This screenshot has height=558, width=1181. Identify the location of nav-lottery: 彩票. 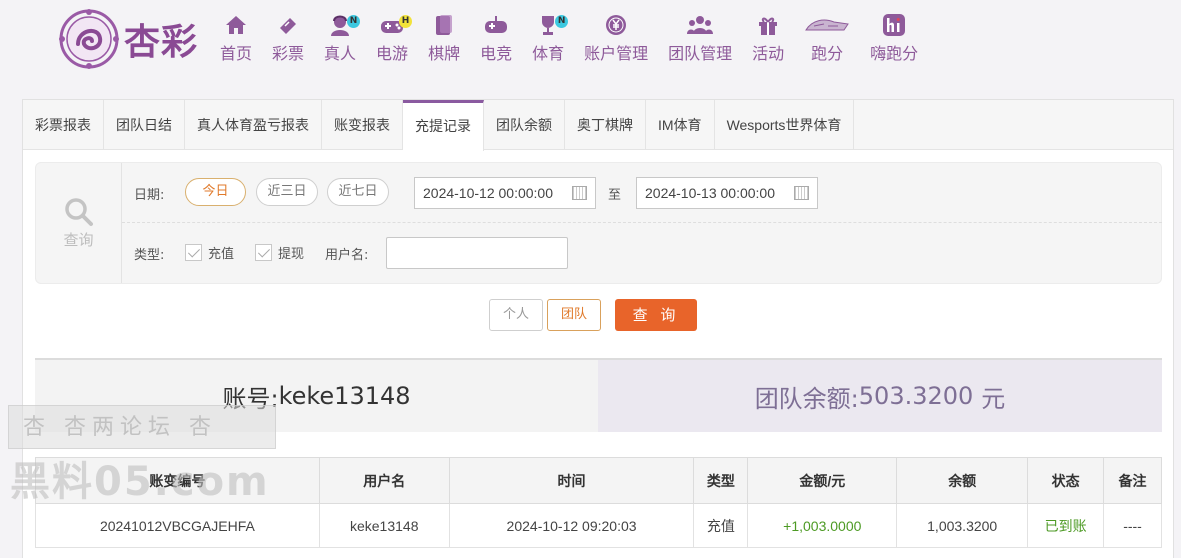
(288, 40).